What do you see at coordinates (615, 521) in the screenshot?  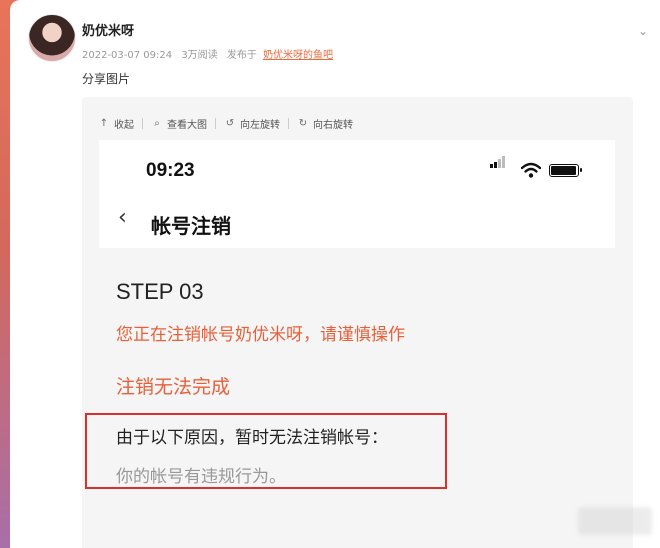 I see `blurred-watermark` at bounding box center [615, 521].